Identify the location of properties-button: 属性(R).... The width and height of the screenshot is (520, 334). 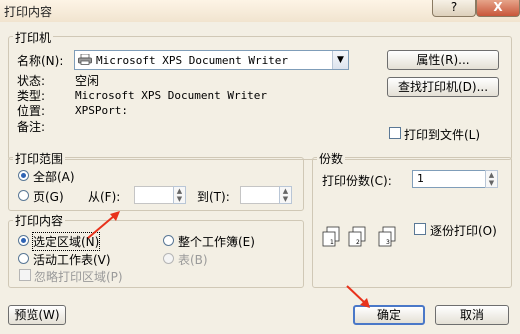
(443, 60).